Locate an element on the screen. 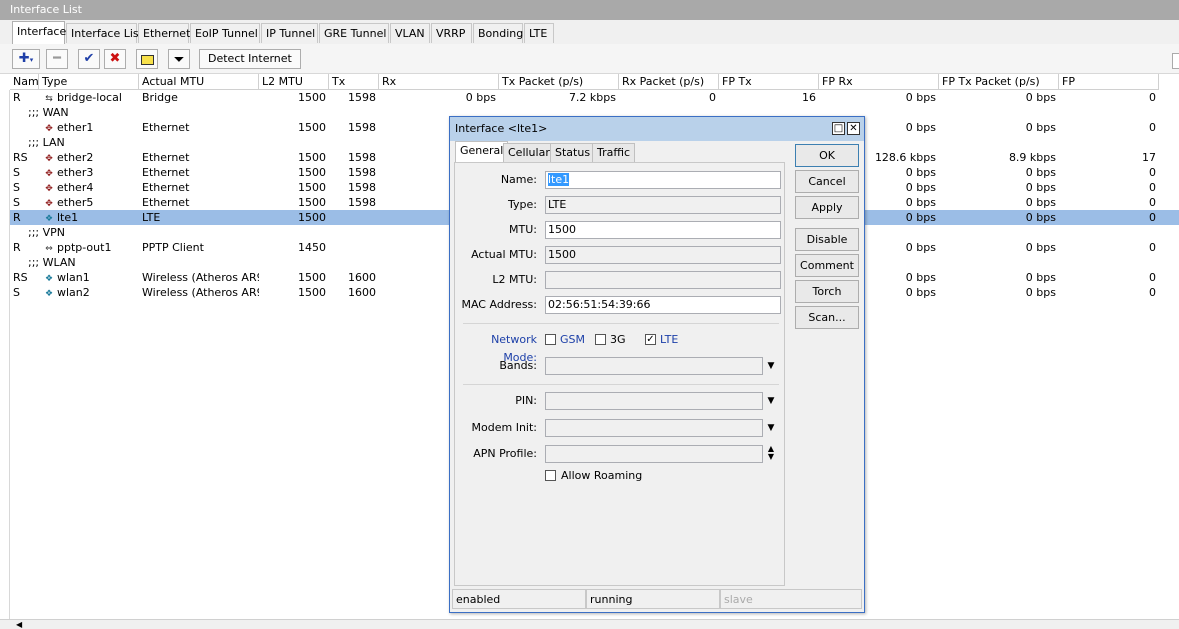 The height and width of the screenshot is (629, 1179). actual-mtu-field: 1500 is located at coordinates (663, 255).